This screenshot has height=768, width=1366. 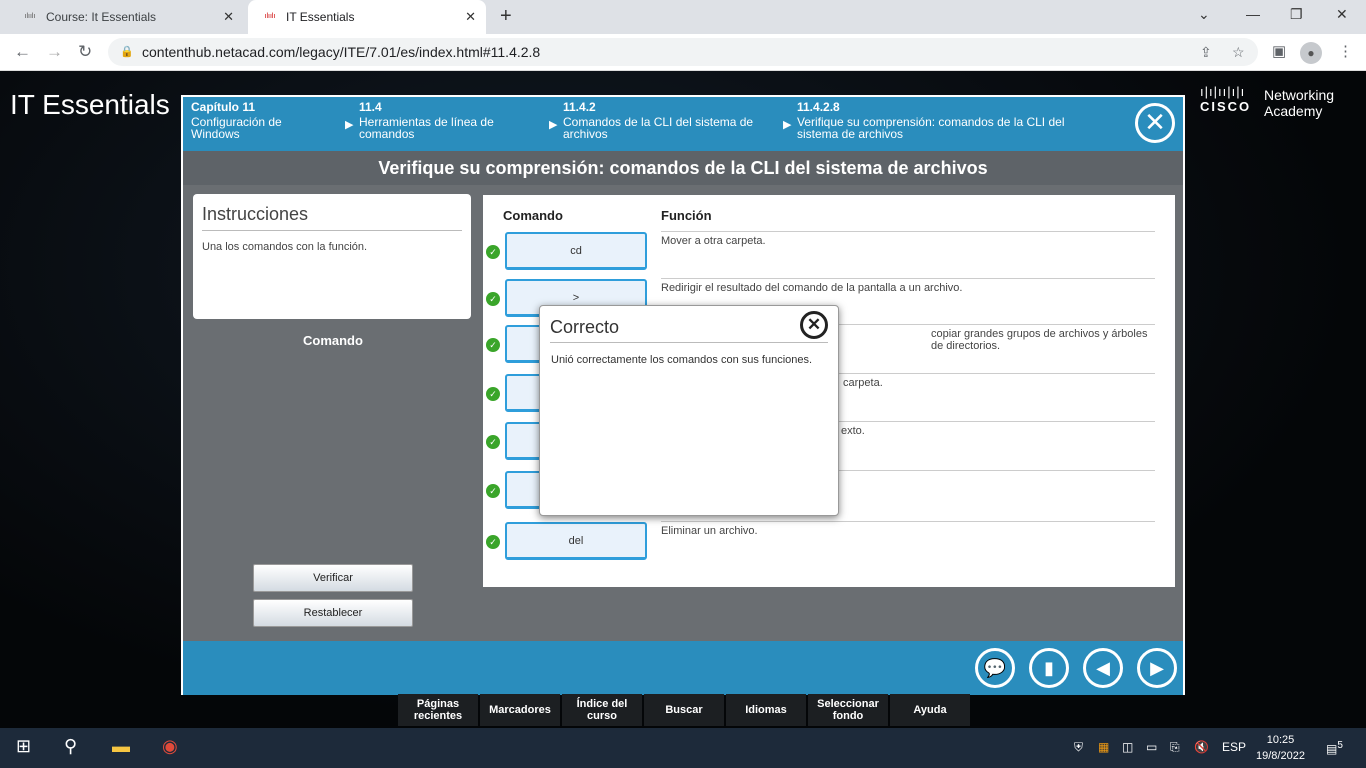 I want to click on notifications-icon: ▤5, so click(x=1334, y=748).